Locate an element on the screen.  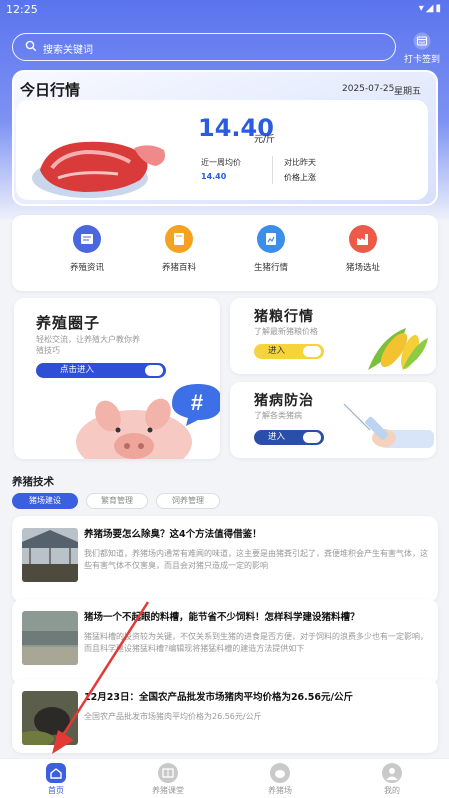
promo-disease-button: 进入 is located at coordinates (289, 437).